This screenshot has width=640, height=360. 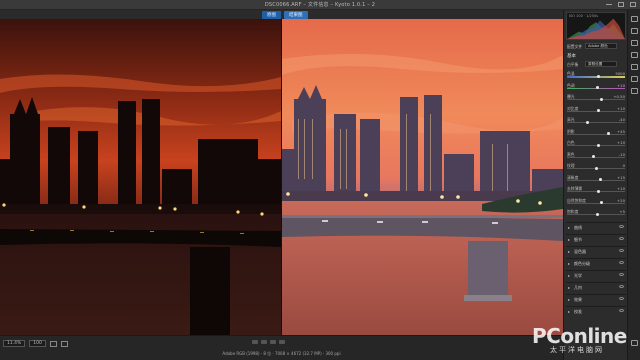 I want to click on maximize-icon, so click(x=621, y=4).